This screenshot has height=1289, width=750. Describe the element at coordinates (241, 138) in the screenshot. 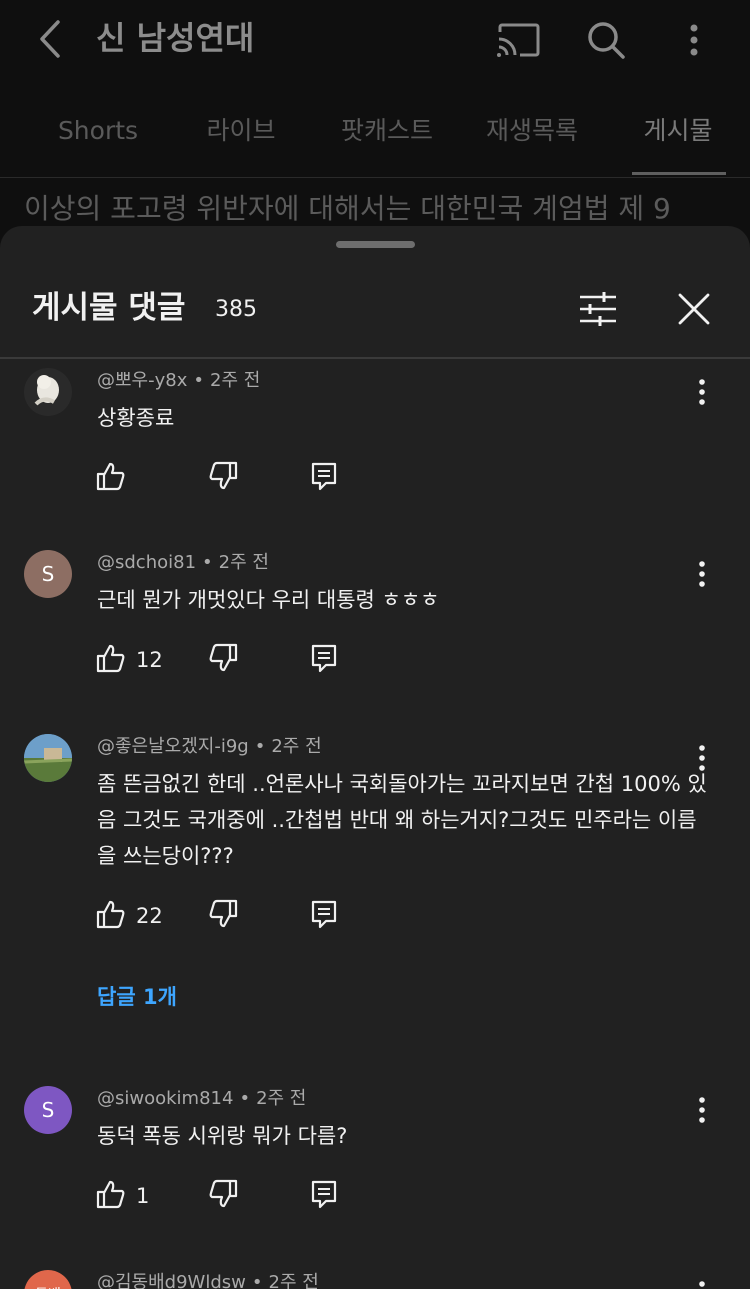

I see `tab-live: 라이브` at that location.